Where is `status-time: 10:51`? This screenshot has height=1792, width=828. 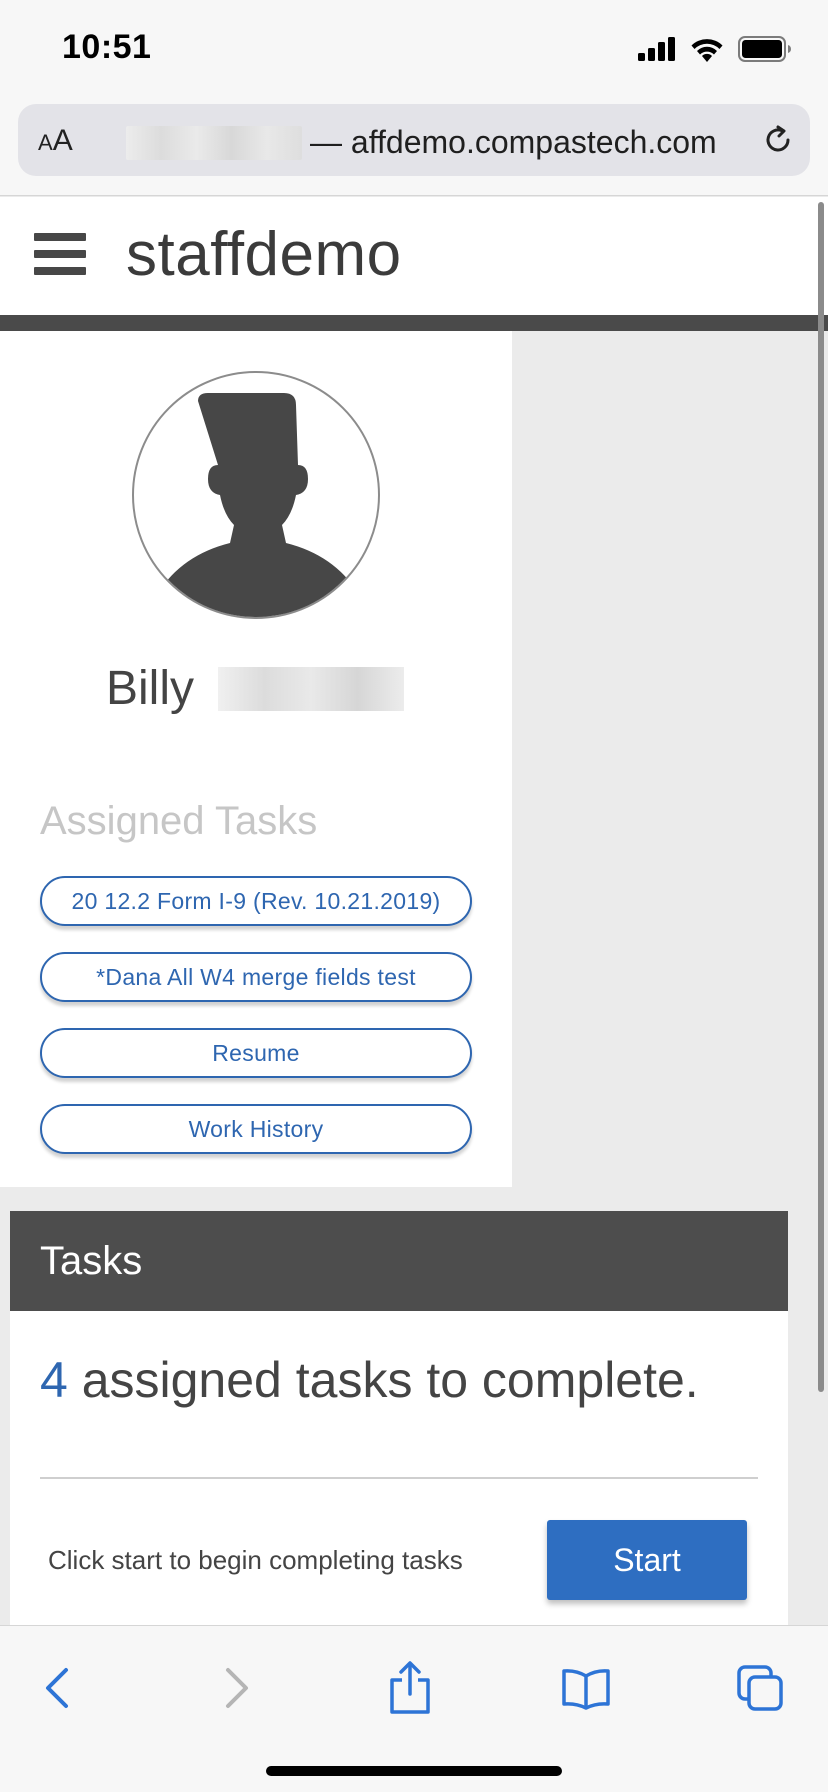
status-time: 10:51 is located at coordinates (107, 47).